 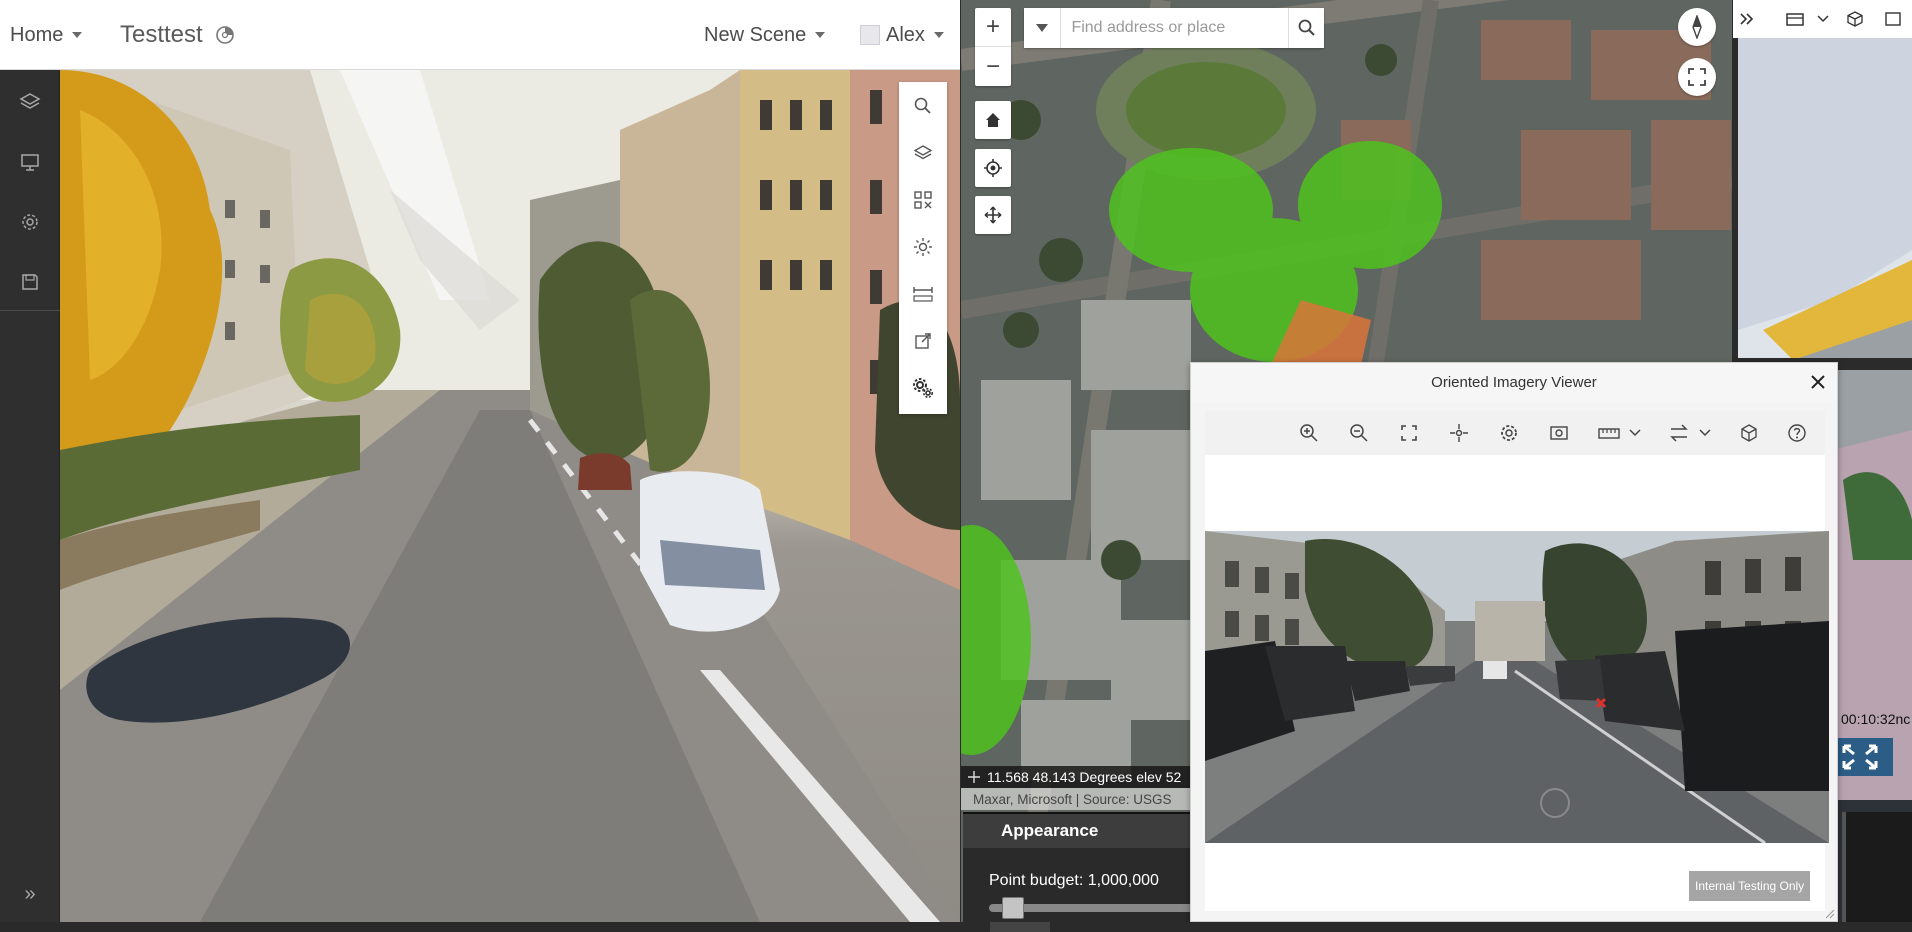 I want to click on expand-nav-button: », so click(x=30, y=894).